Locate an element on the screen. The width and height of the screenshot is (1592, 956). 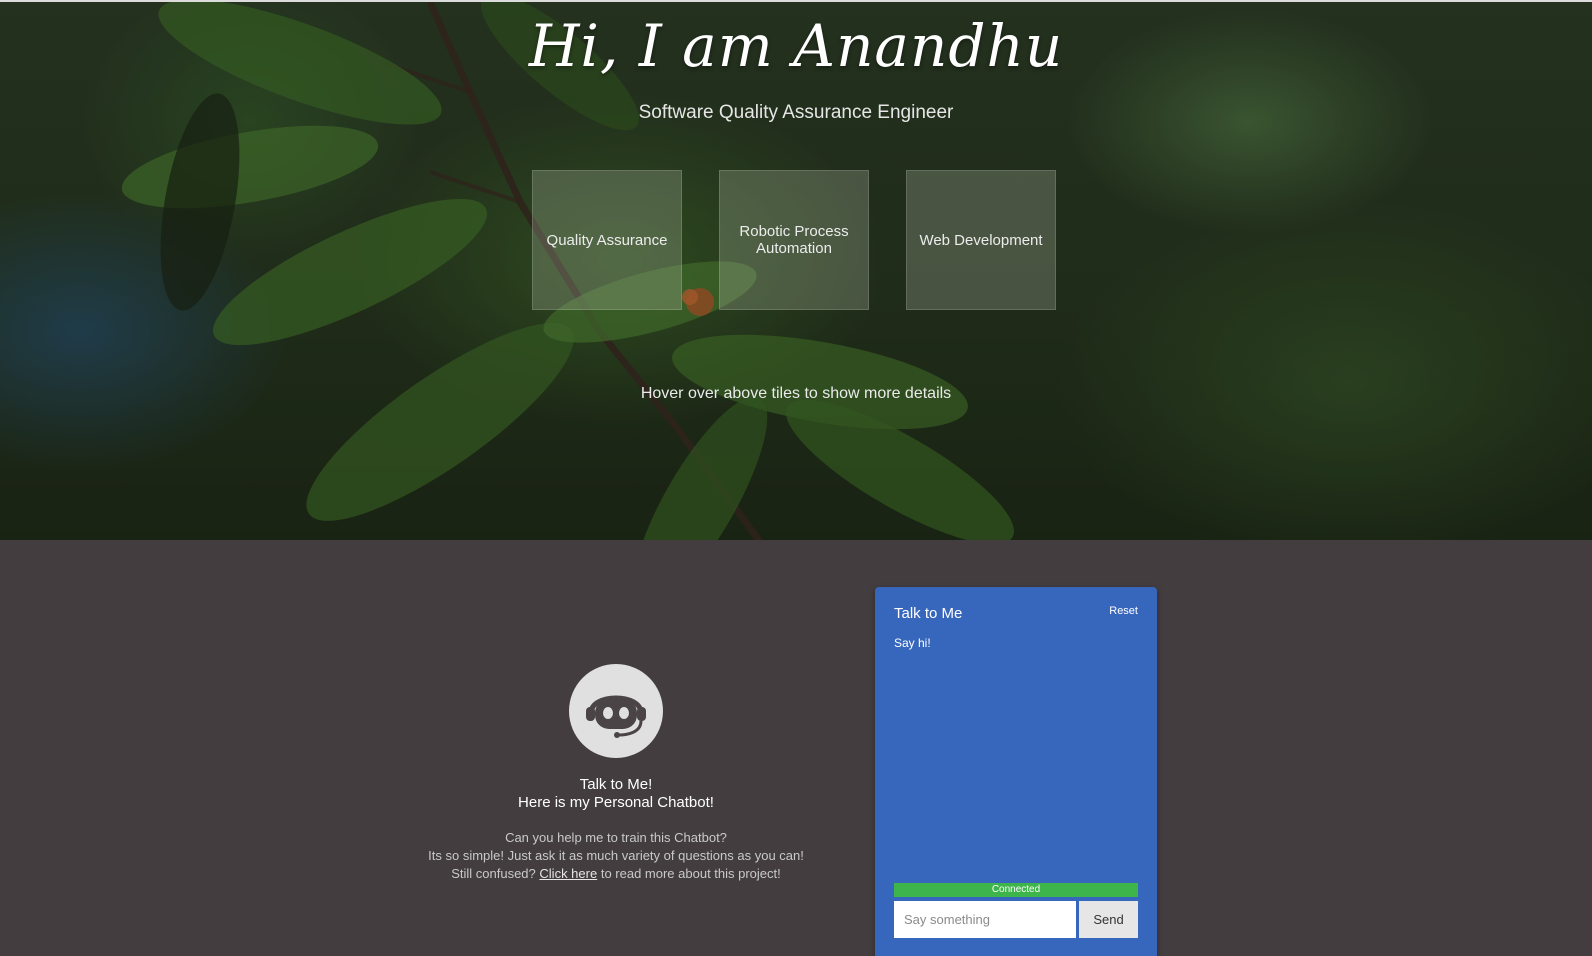
send-button: Send is located at coordinates (1108, 919).